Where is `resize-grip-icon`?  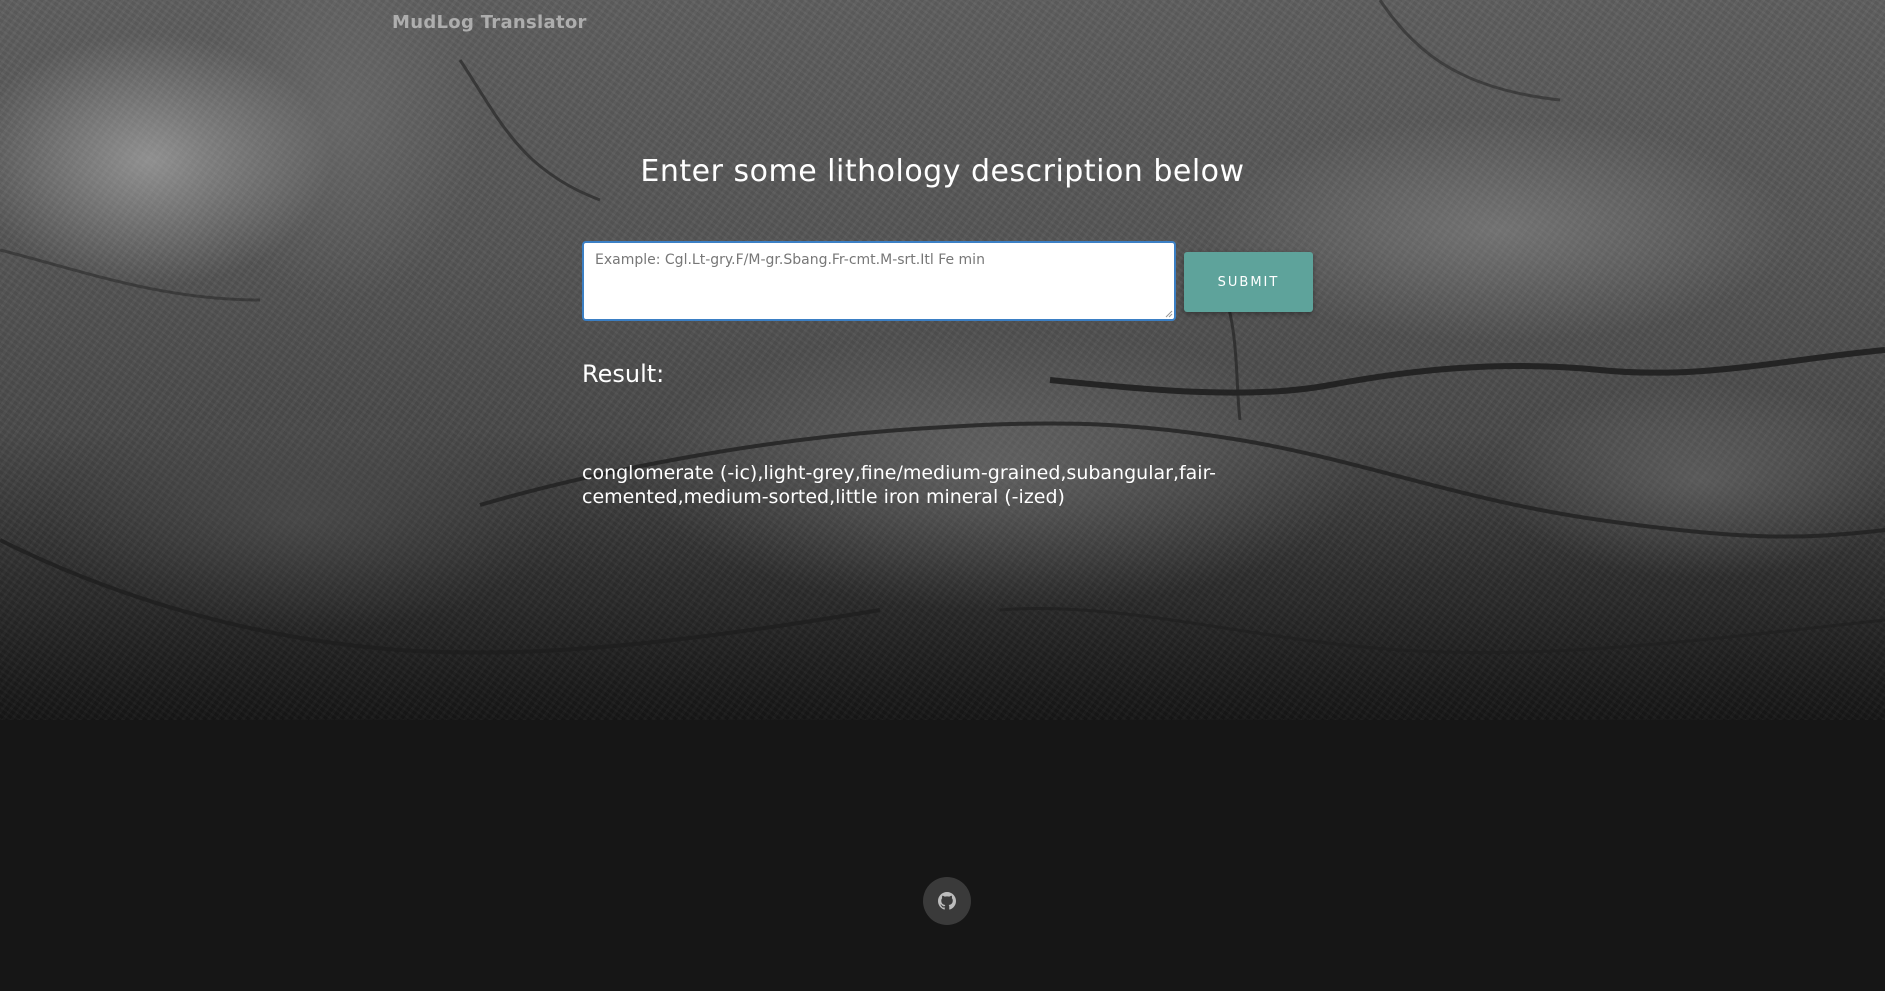
resize-grip-icon is located at coordinates (1168, 313).